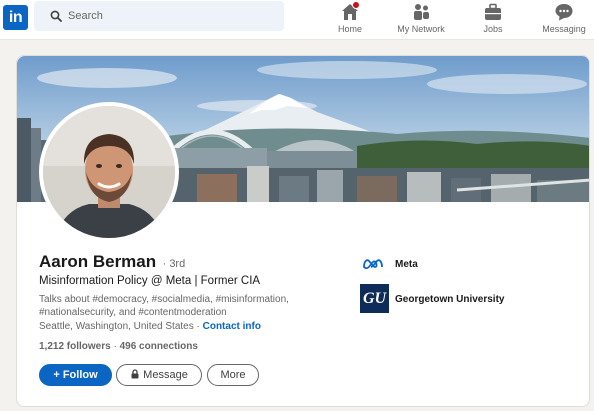 Image resolution: width=594 pixels, height=411 pixels. Describe the element at coordinates (233, 375) in the screenshot. I see `more-button: More` at that location.